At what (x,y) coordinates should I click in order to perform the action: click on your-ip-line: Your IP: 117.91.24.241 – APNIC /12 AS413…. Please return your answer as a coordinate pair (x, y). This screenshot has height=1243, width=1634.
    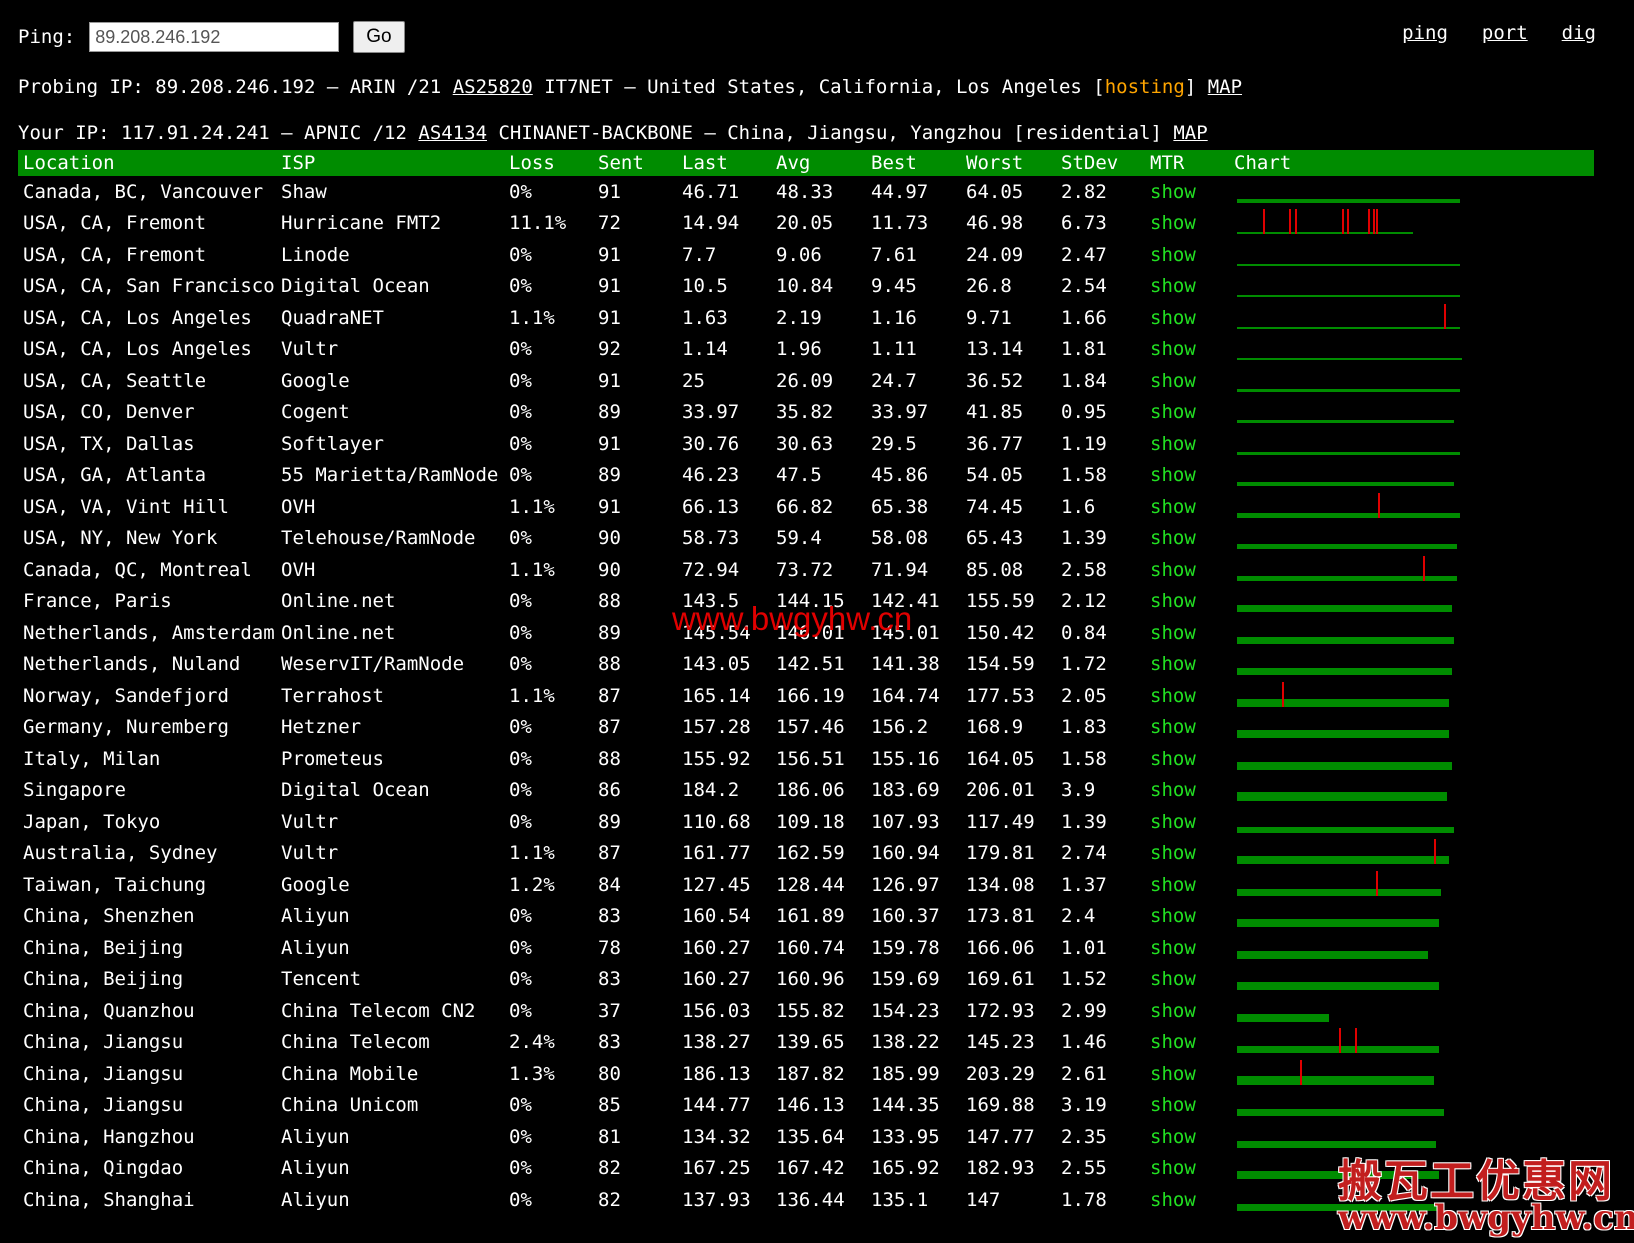
    Looking at the image, I should click on (613, 133).